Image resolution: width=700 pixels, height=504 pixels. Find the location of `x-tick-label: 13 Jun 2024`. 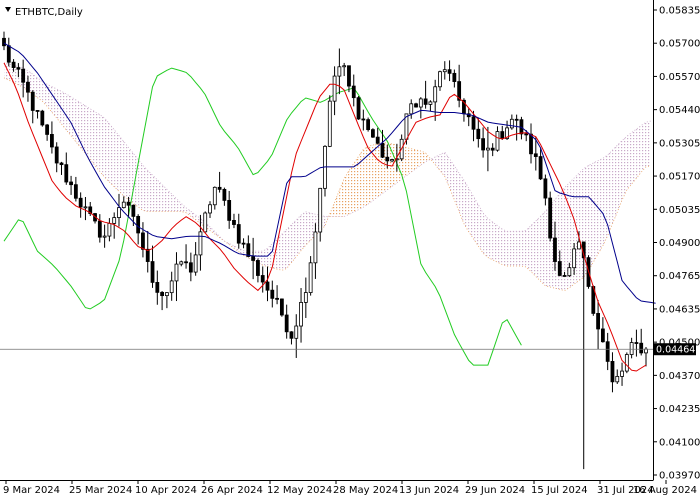

x-tick-label: 13 Jun 2024 is located at coordinates (429, 490).